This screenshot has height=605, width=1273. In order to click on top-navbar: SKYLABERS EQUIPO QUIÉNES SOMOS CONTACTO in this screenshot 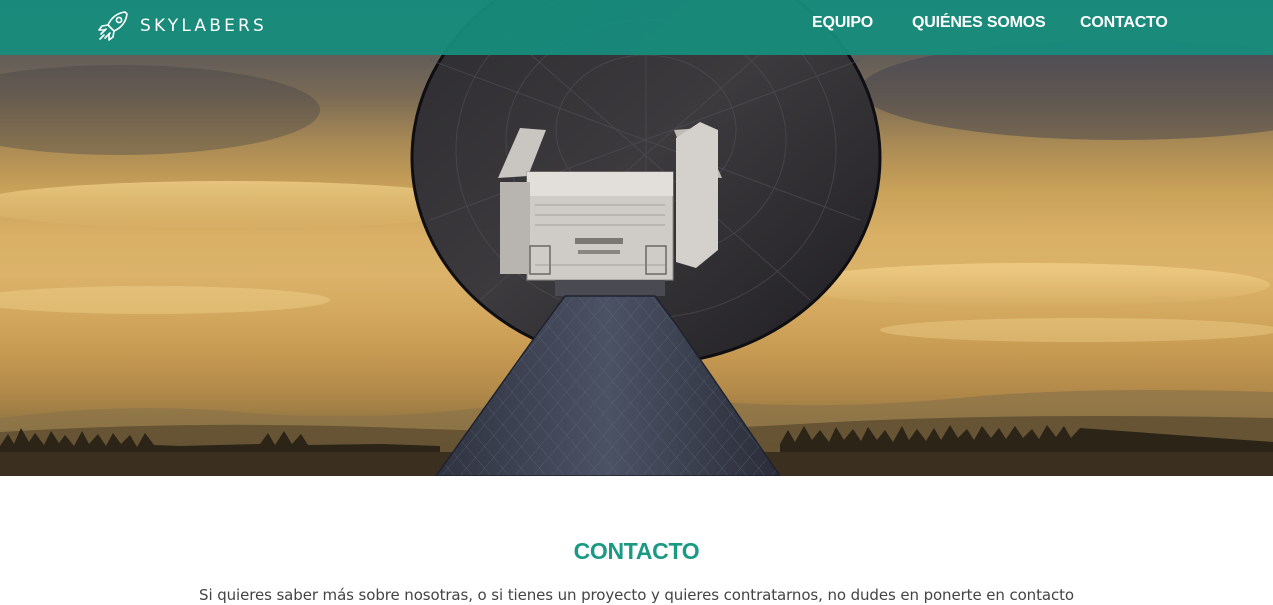, I will do `click(636, 27)`.